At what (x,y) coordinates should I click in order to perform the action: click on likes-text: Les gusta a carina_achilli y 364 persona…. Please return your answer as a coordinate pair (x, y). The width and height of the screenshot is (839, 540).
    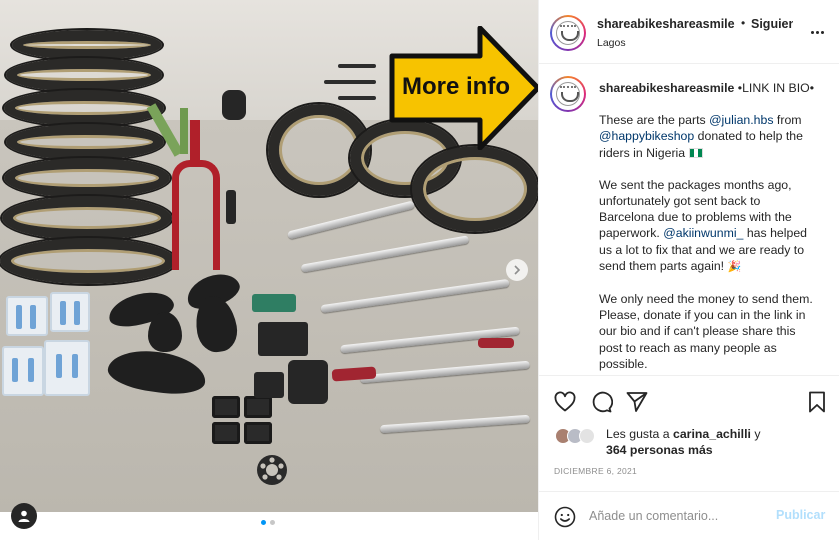
    Looking at the image, I should click on (683, 442).